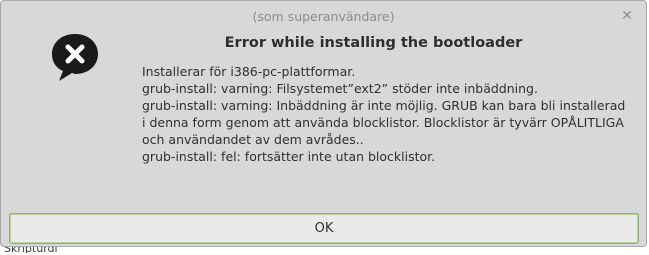 Image resolution: width=649 pixels, height=255 pixels. What do you see at coordinates (627, 16) in the screenshot?
I see `close-icon: ✕` at bounding box center [627, 16].